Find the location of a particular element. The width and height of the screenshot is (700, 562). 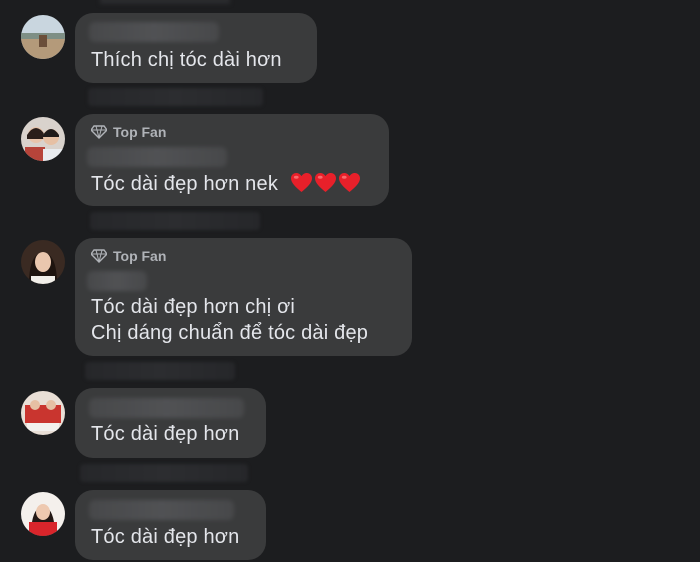

comment-bubble: Thích chị tóc dài hơn is located at coordinates (196, 48).